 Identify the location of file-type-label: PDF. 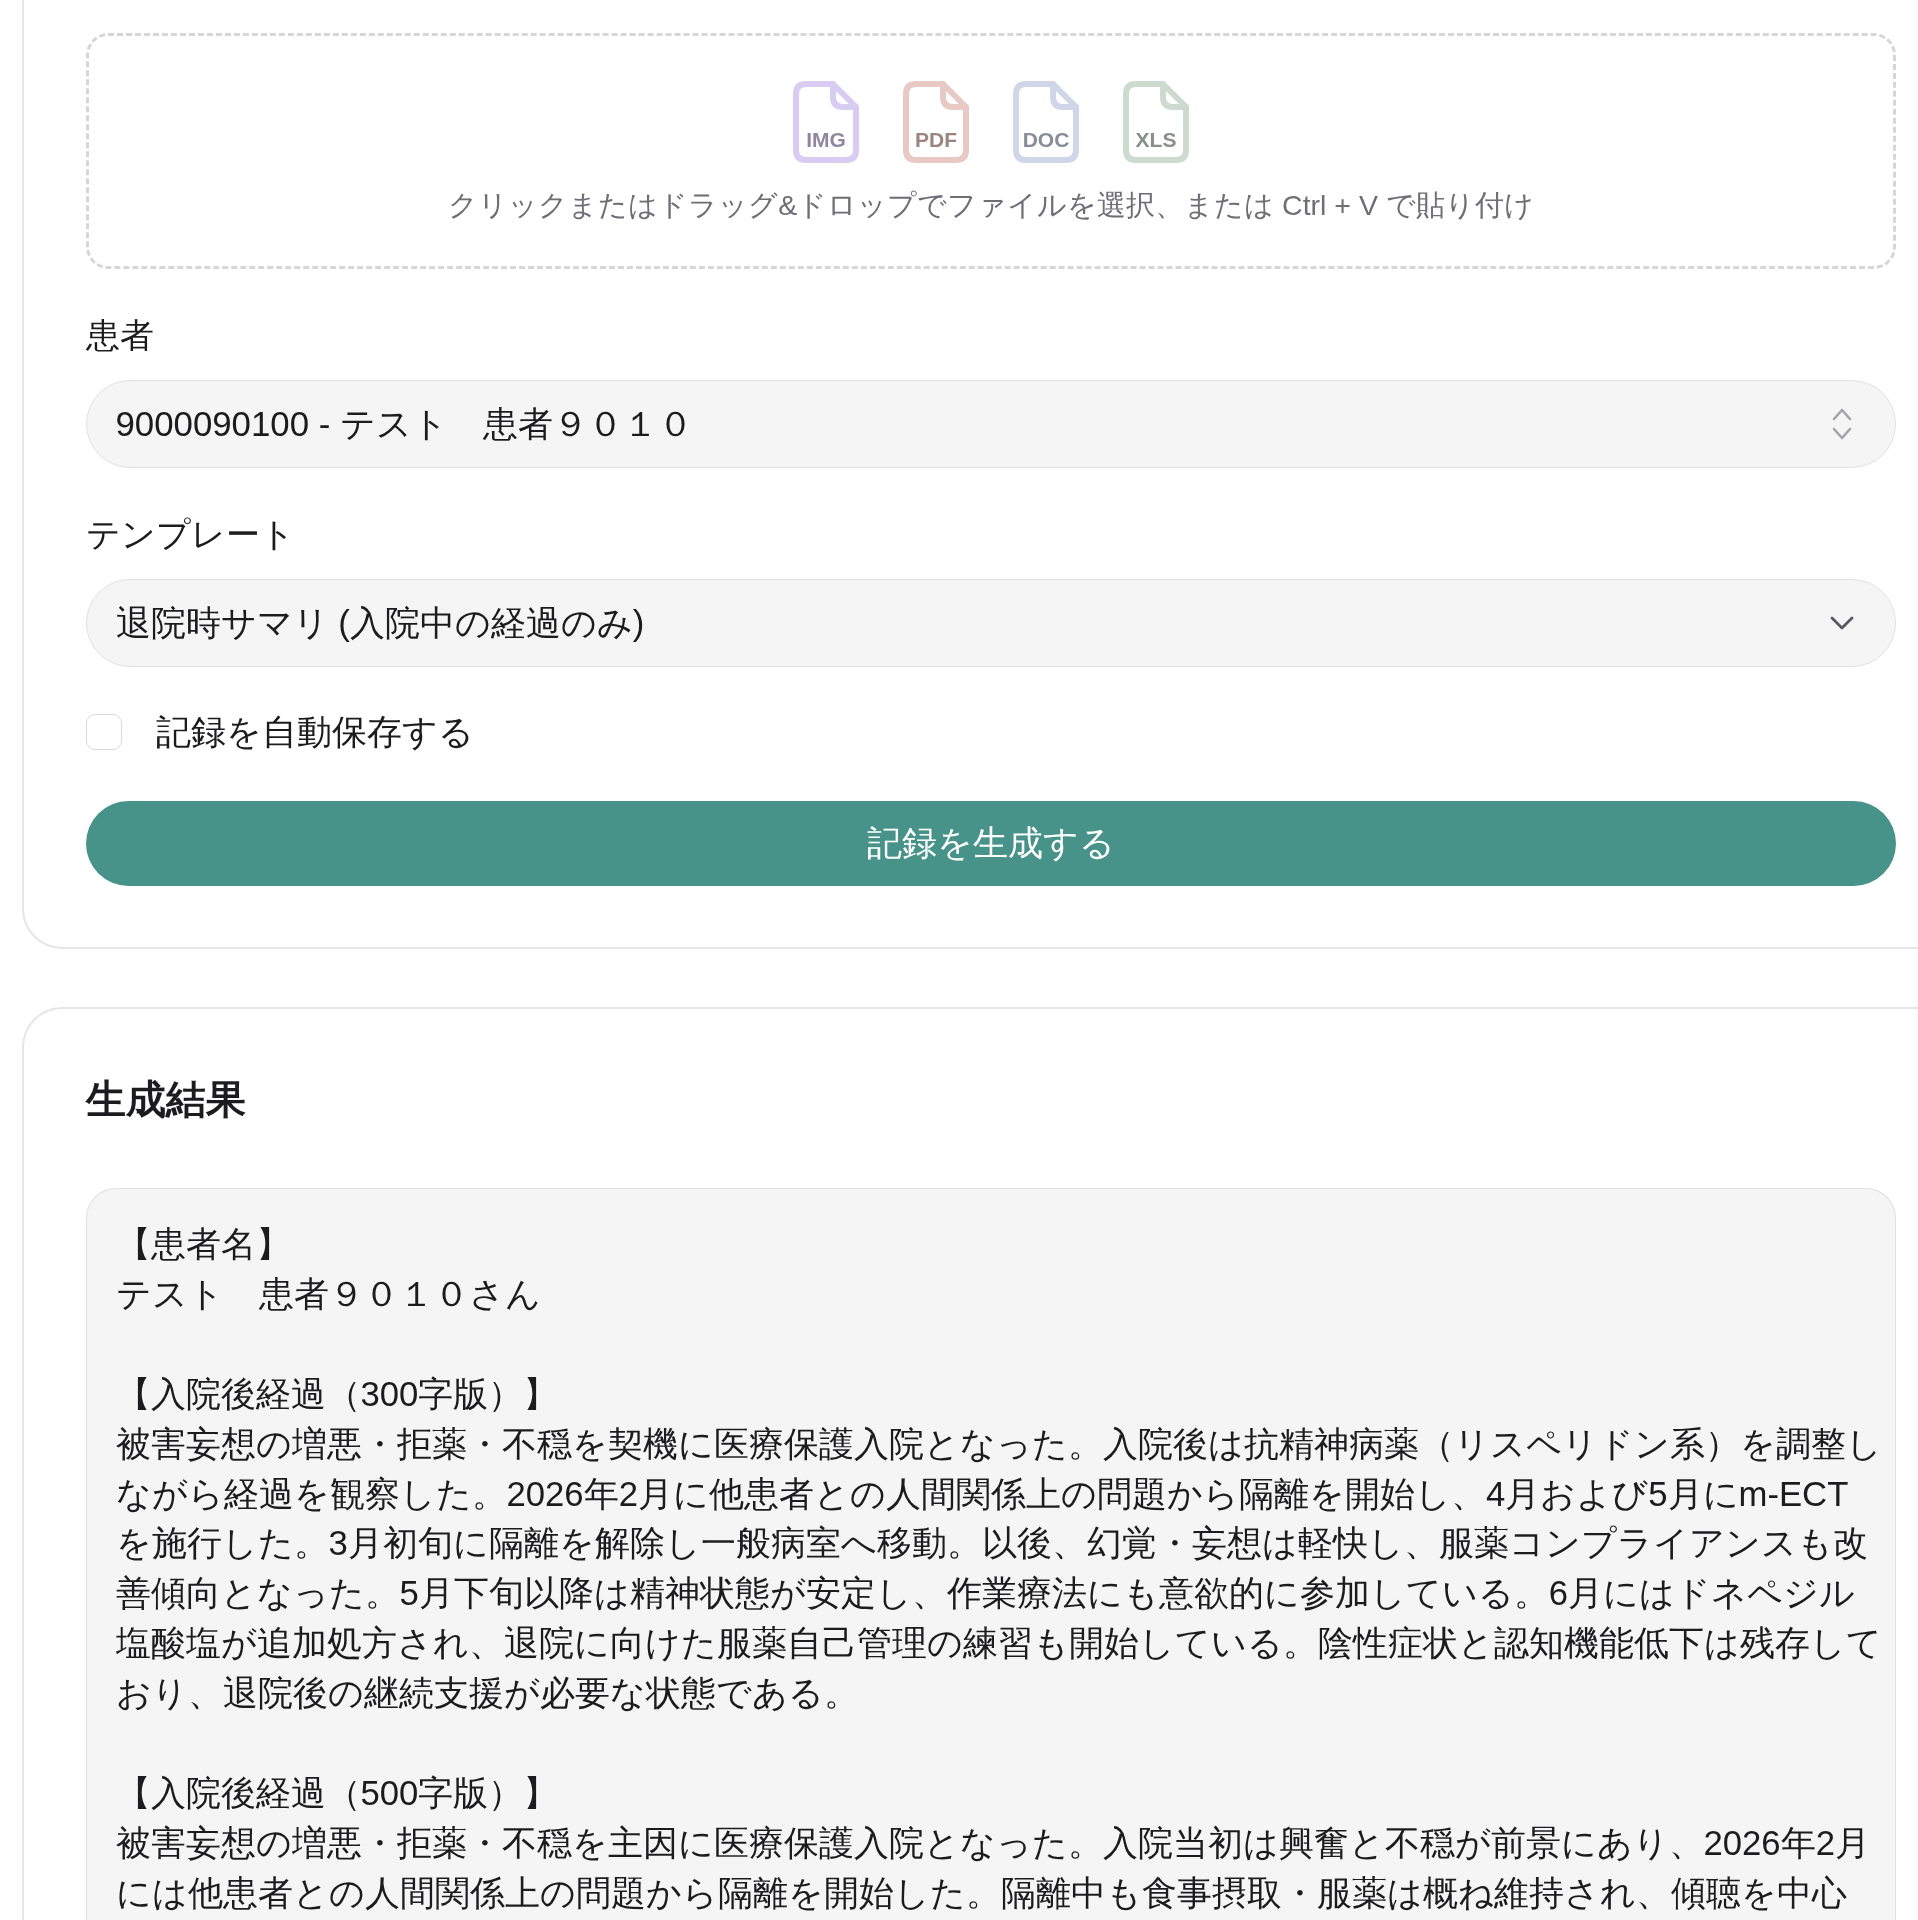
(936, 139).